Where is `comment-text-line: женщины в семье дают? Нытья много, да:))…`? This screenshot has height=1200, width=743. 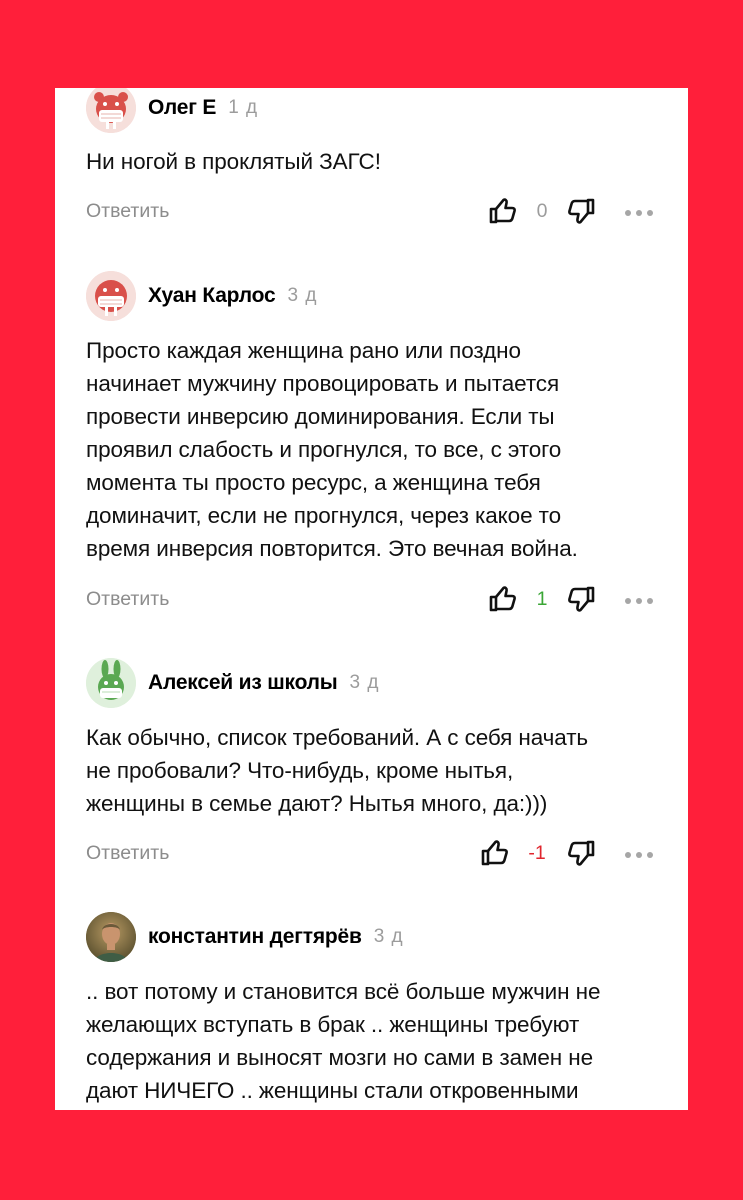
comment-text-line: женщины в семье дают? Нытья много, да:))… is located at coordinates (317, 803).